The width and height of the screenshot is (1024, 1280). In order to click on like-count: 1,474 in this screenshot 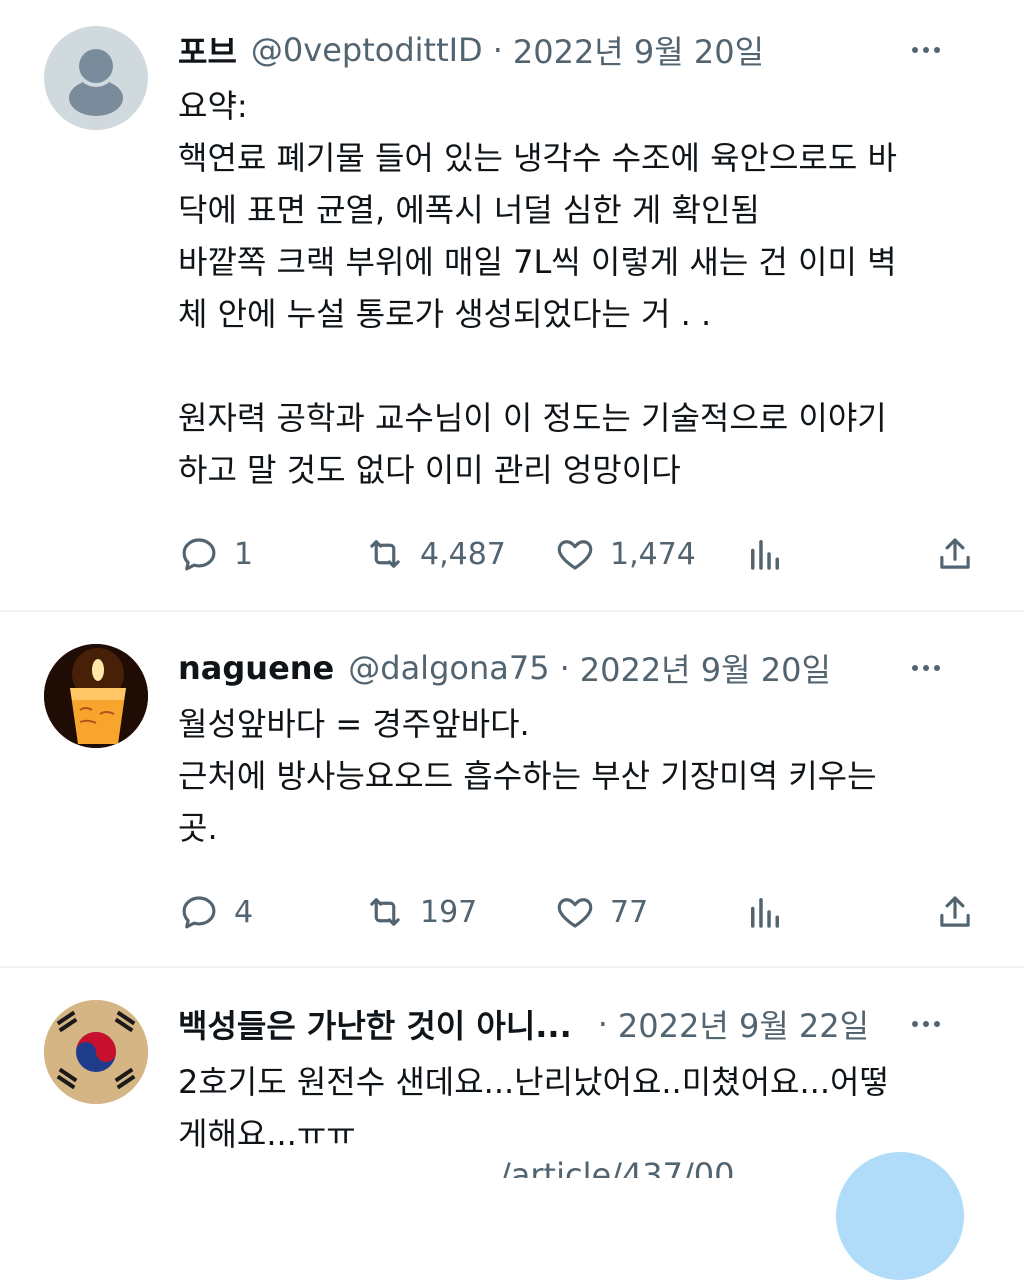, I will do `click(653, 554)`.